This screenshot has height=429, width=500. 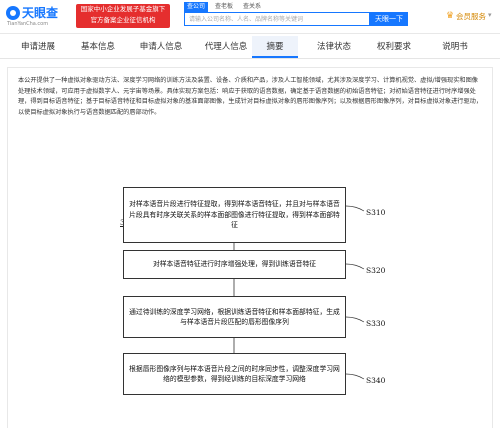 I want to click on leader-s310, so click(x=355, y=208).